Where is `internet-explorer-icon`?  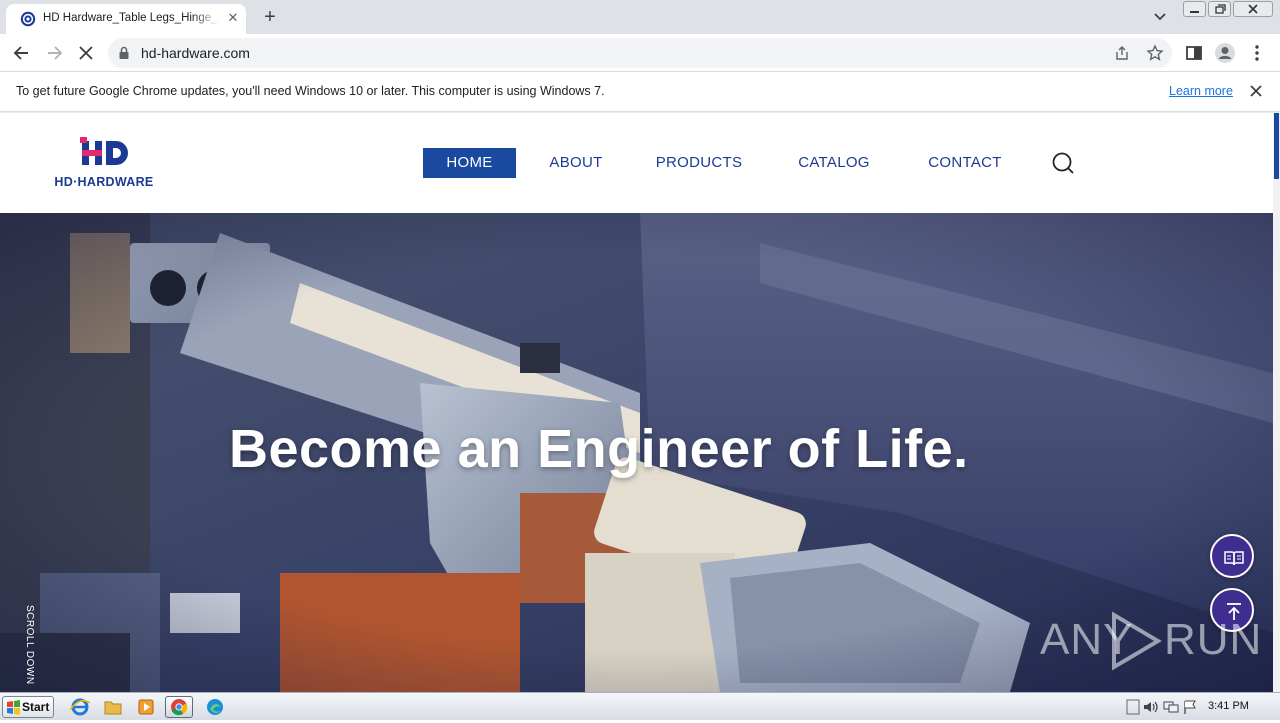
internet-explorer-icon is located at coordinates (80, 707).